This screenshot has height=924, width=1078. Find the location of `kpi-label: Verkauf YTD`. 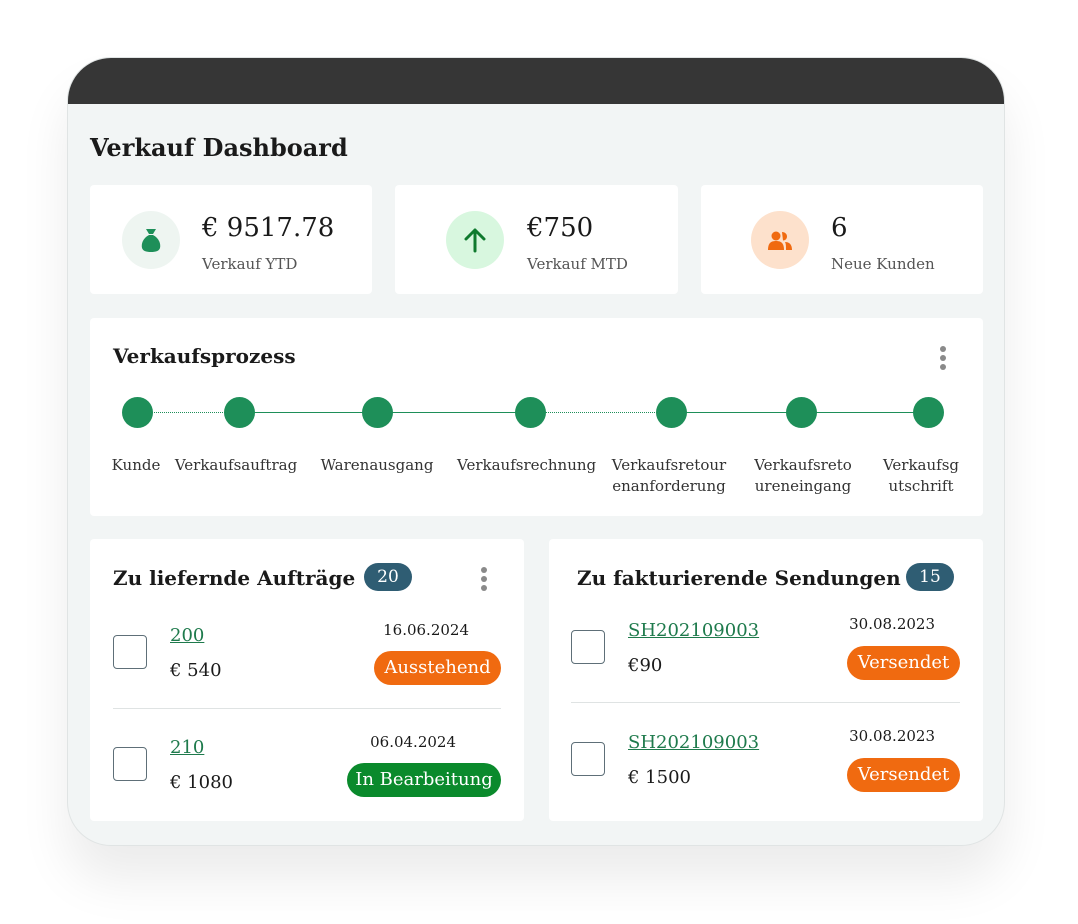

kpi-label: Verkauf YTD is located at coordinates (250, 264).